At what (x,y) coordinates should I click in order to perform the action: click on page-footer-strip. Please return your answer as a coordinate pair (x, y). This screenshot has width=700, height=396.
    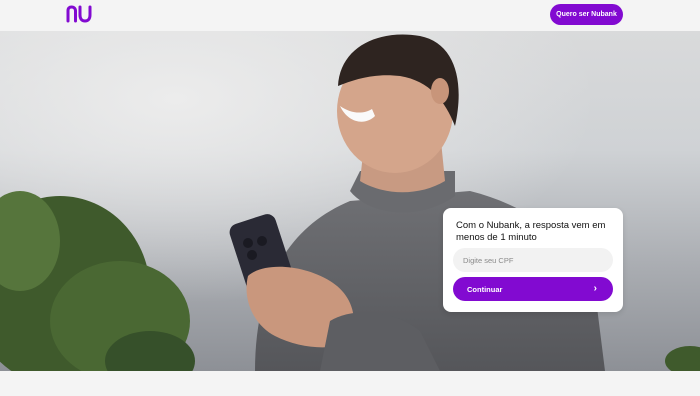
    Looking at the image, I should click on (350, 383).